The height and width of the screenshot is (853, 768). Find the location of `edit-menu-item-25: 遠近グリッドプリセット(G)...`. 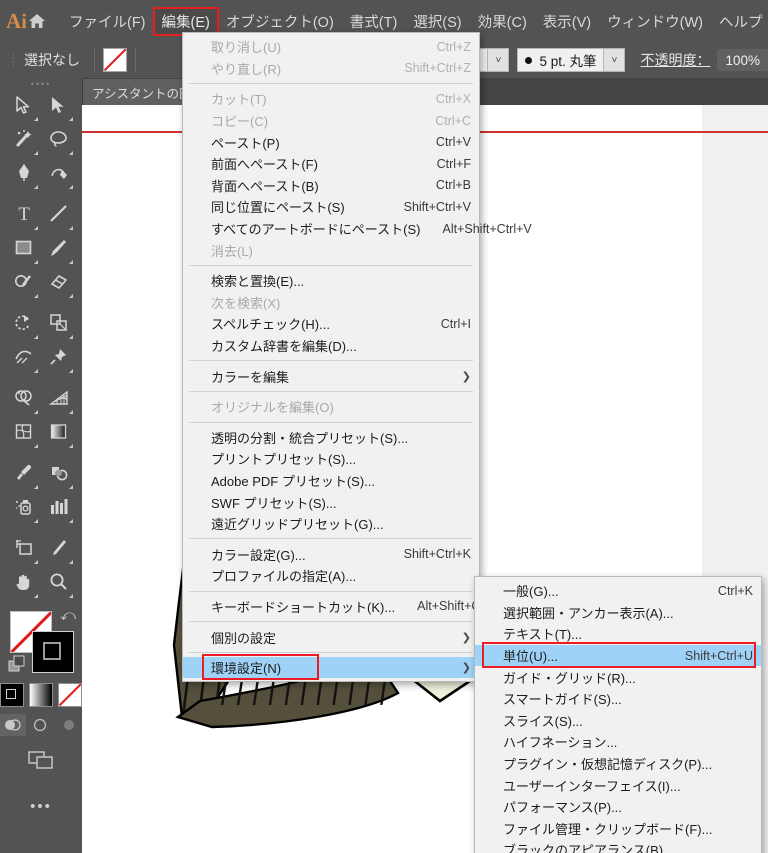

edit-menu-item-25: 遠近グリッドプリセット(G)... is located at coordinates (331, 524).